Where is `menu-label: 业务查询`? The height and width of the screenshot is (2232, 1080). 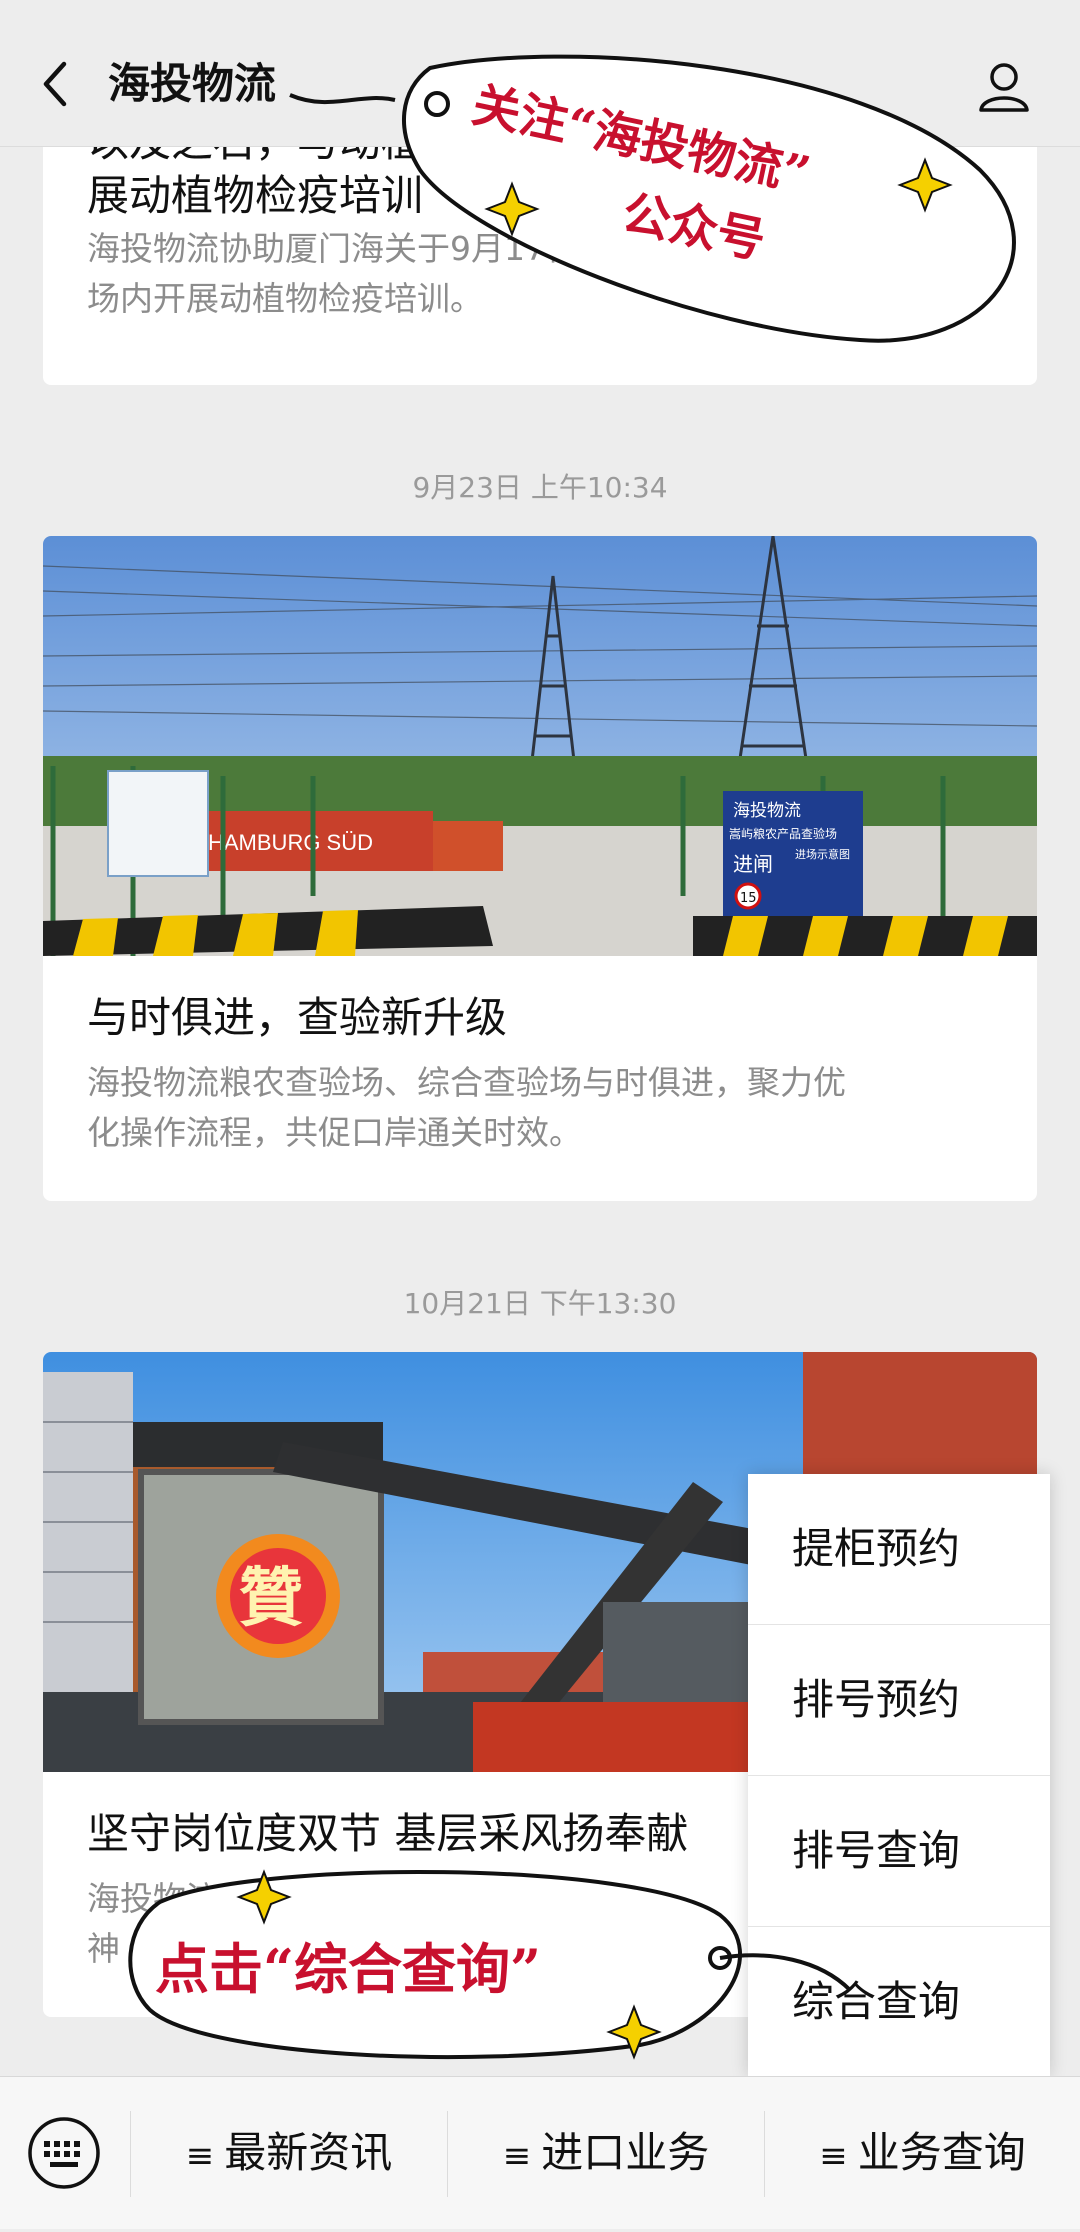
menu-label: 业务查询 is located at coordinates (941, 2152).